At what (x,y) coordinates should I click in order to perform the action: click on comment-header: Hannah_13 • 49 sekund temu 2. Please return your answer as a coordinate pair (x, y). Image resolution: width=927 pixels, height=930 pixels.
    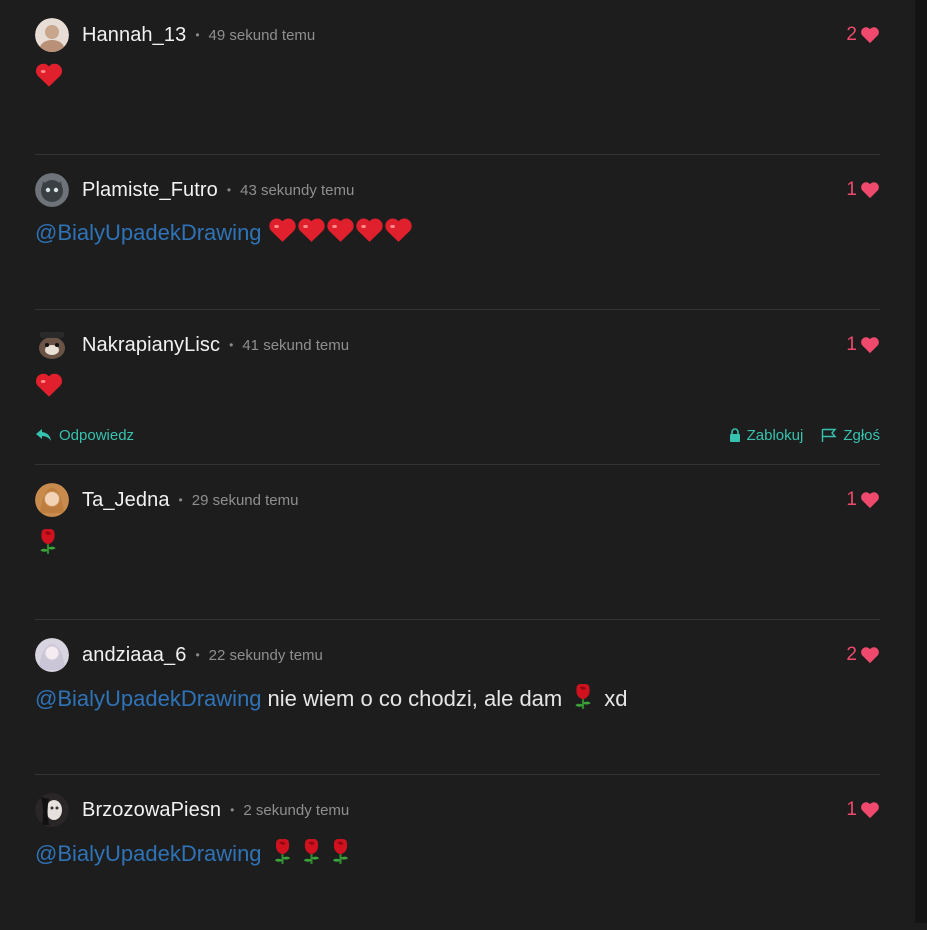
    Looking at the image, I should click on (457, 35).